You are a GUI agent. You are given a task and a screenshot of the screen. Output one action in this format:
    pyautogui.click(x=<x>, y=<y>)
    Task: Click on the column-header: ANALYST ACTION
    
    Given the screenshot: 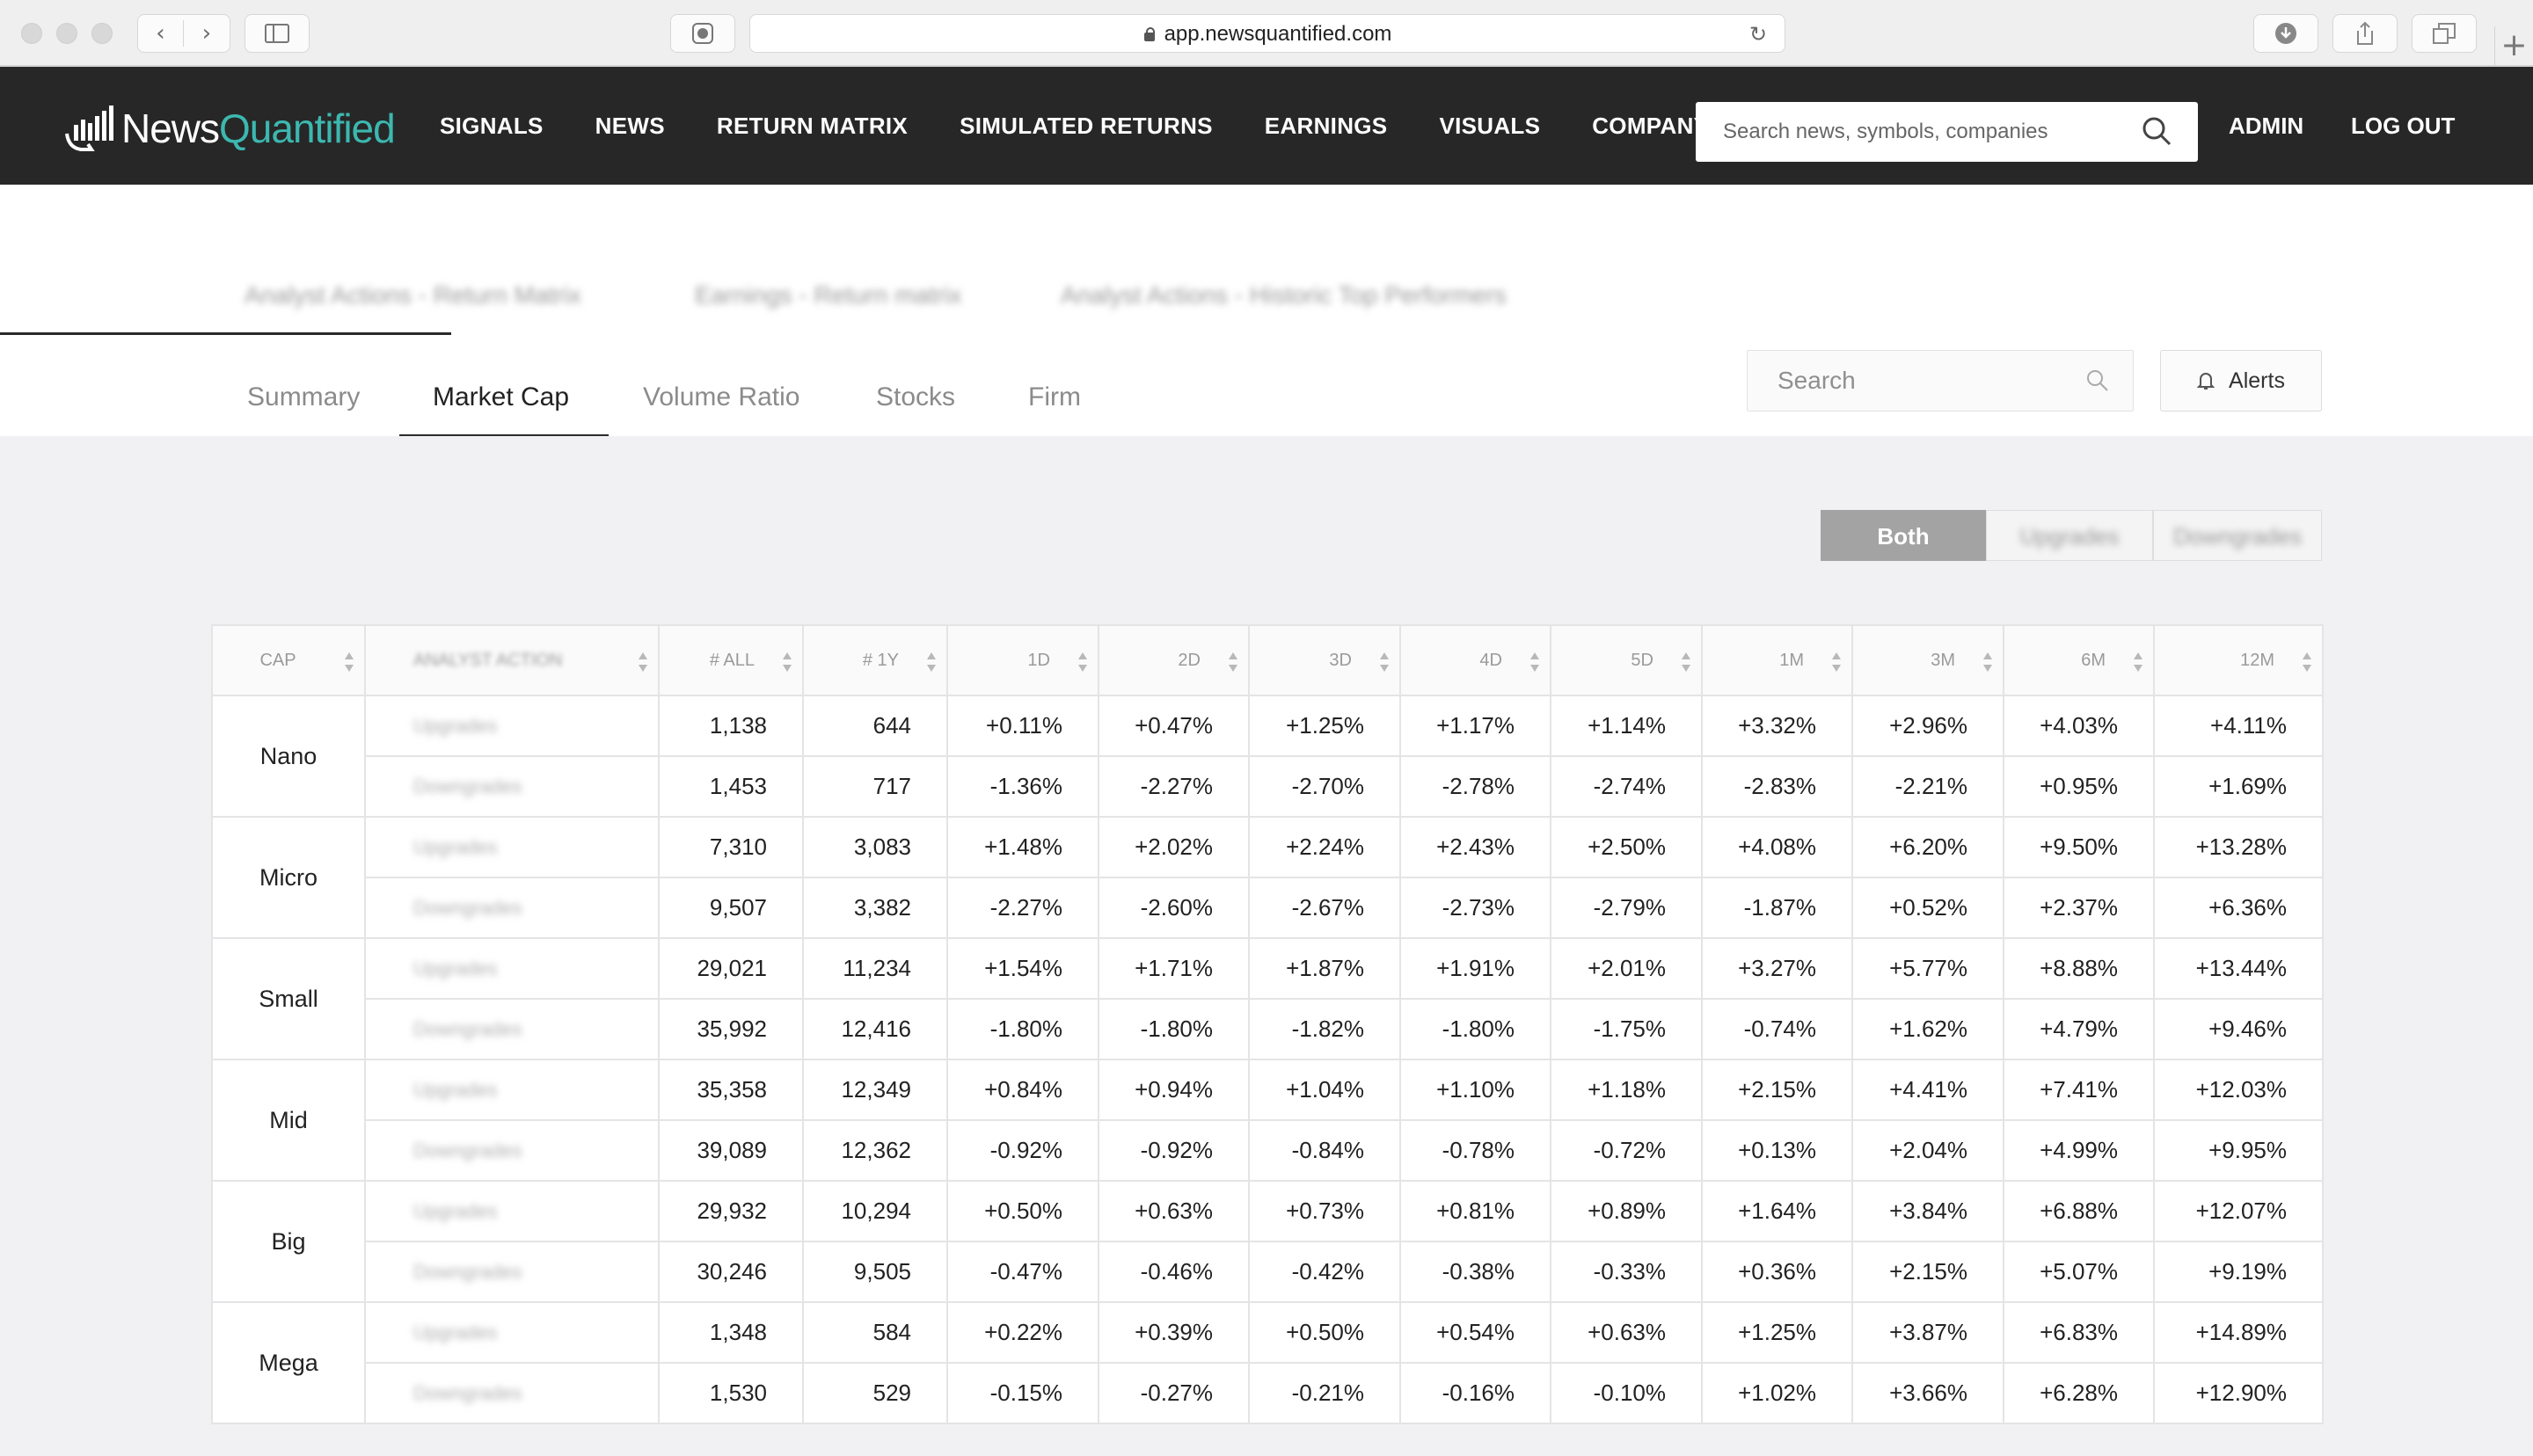 What is the action you would take?
    pyautogui.click(x=512, y=660)
    